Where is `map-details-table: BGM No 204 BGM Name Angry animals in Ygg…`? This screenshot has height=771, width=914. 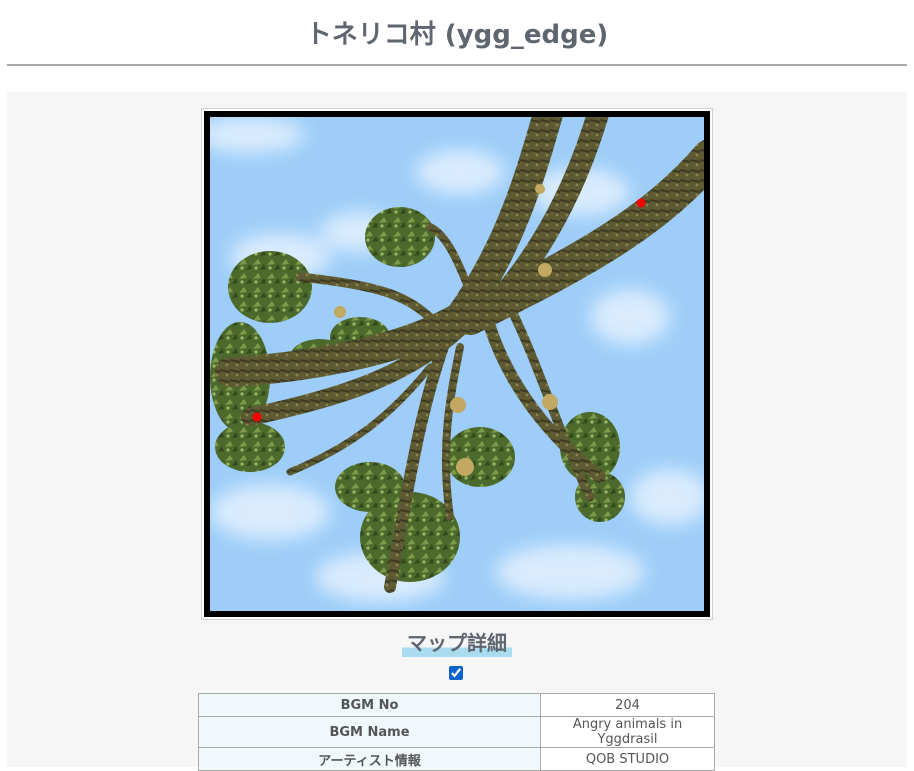 map-details-table: BGM No 204 BGM Name Angry animals in Ygg… is located at coordinates (456, 732).